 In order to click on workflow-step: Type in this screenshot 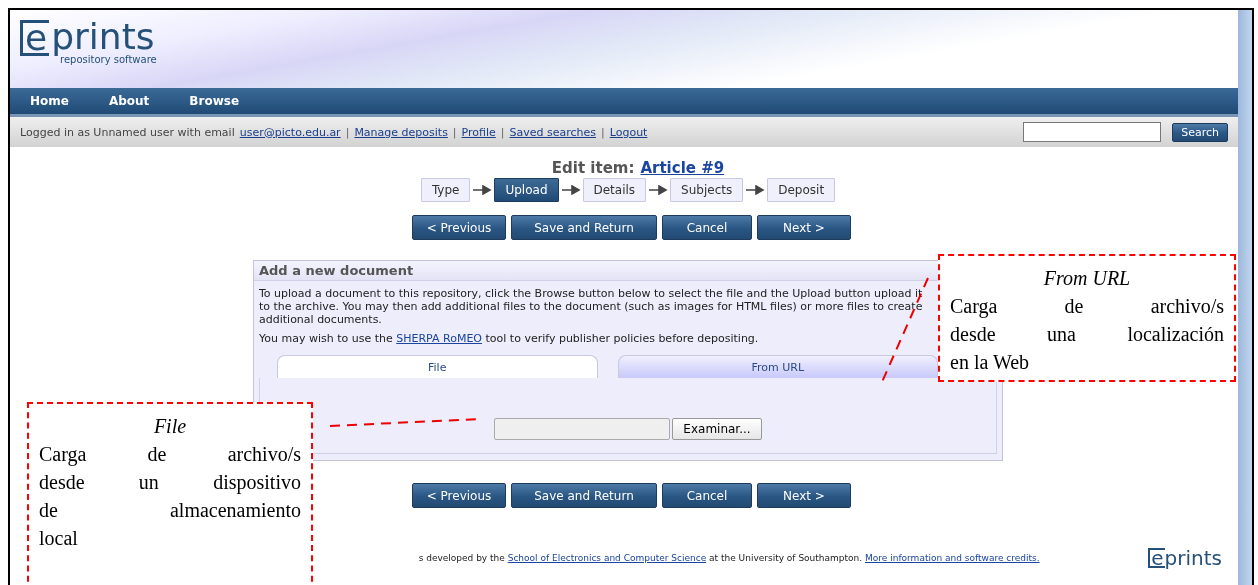, I will do `click(445, 190)`.